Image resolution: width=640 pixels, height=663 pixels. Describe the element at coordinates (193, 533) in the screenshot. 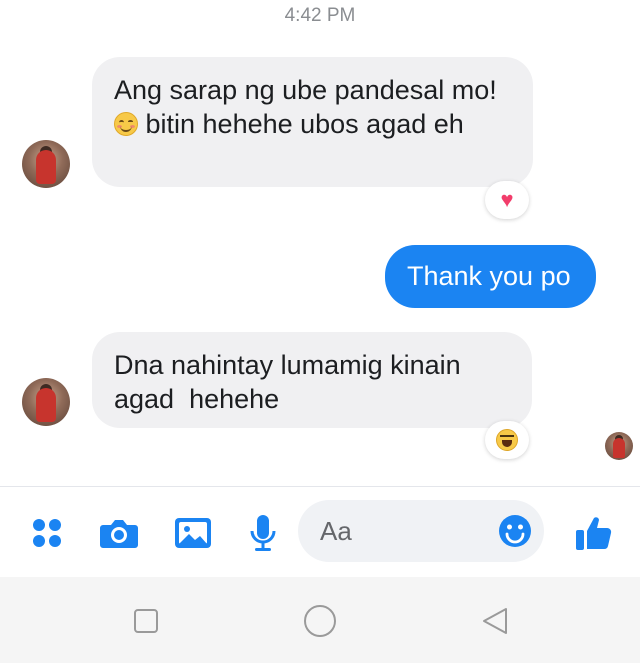

I see `gallery-icon` at that location.